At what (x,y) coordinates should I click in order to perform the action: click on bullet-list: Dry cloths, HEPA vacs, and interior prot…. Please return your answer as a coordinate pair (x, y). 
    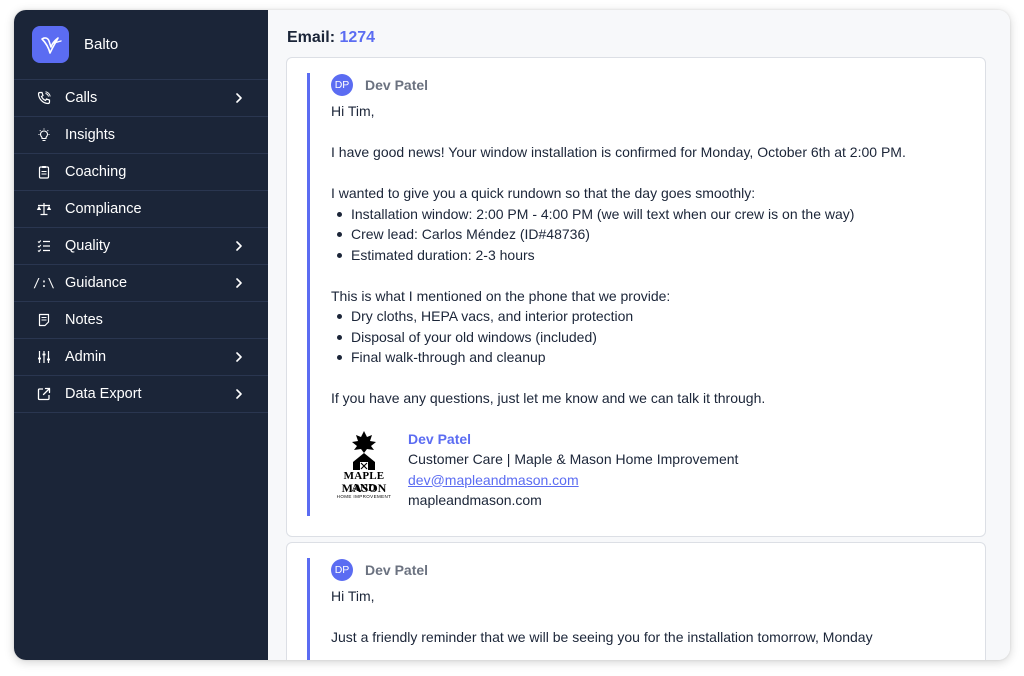
    Looking at the image, I should click on (648, 337).